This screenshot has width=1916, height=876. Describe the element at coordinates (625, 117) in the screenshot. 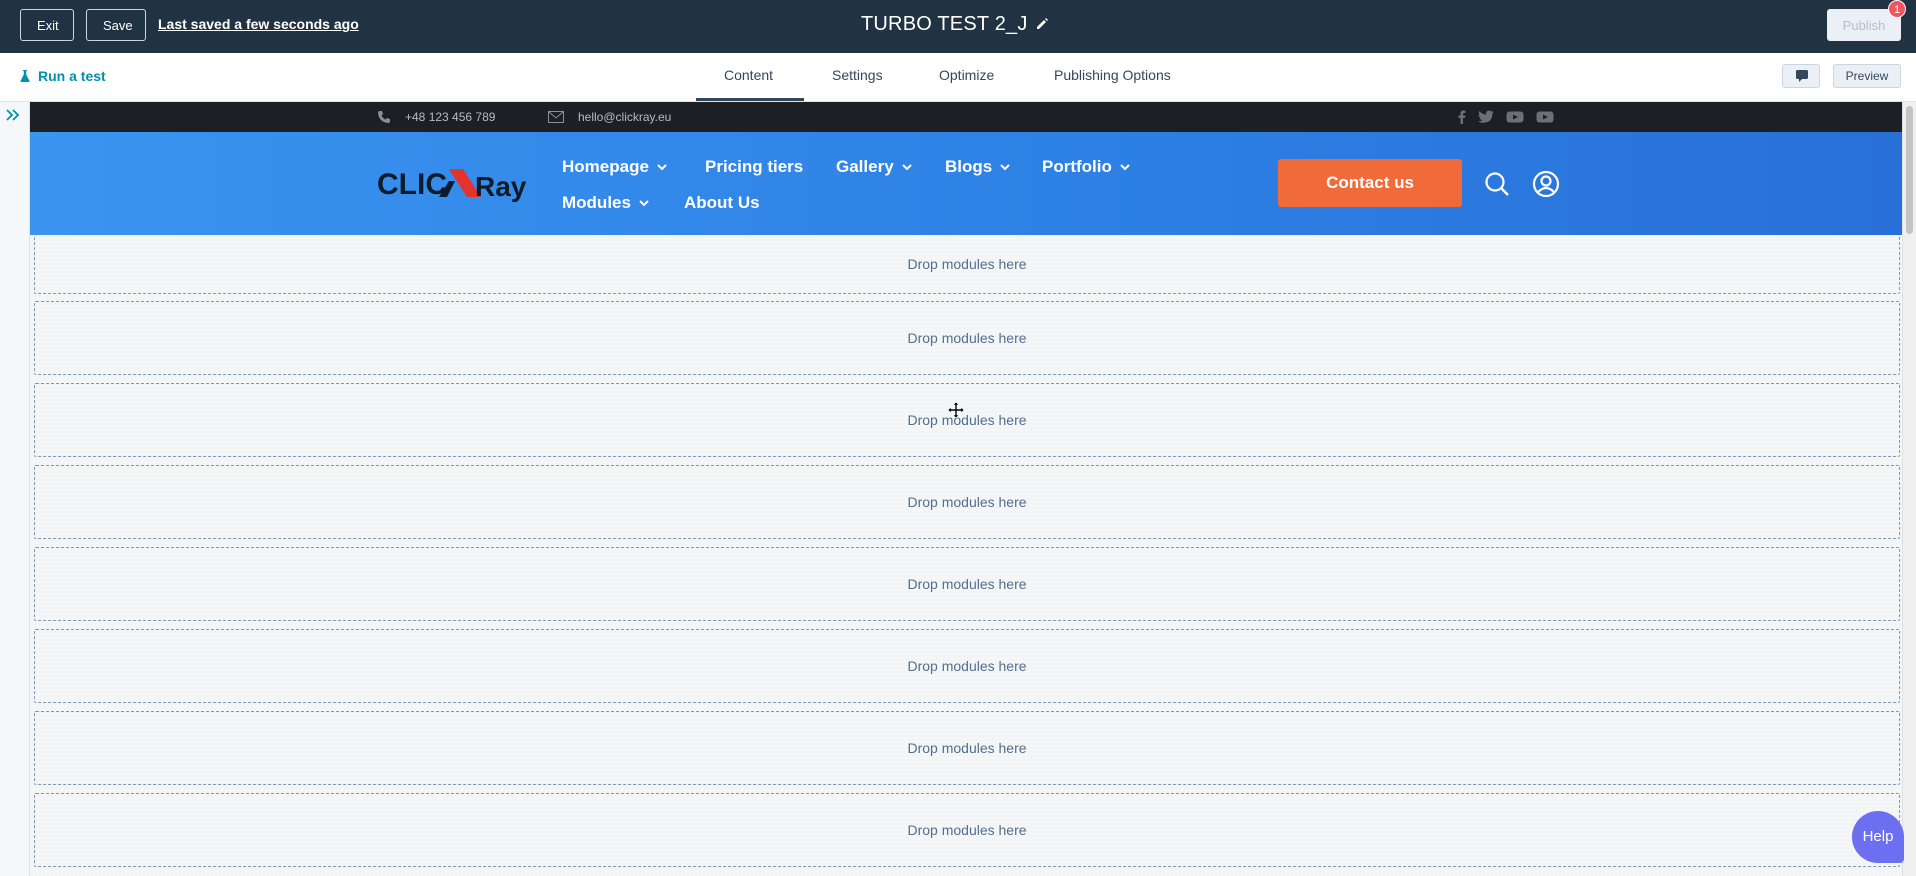

I see `email-address: hello@clickray.eu` at that location.